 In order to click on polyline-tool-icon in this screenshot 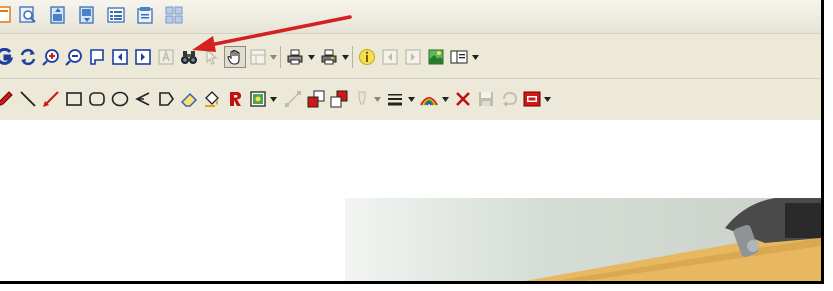, I will do `click(143, 99)`.